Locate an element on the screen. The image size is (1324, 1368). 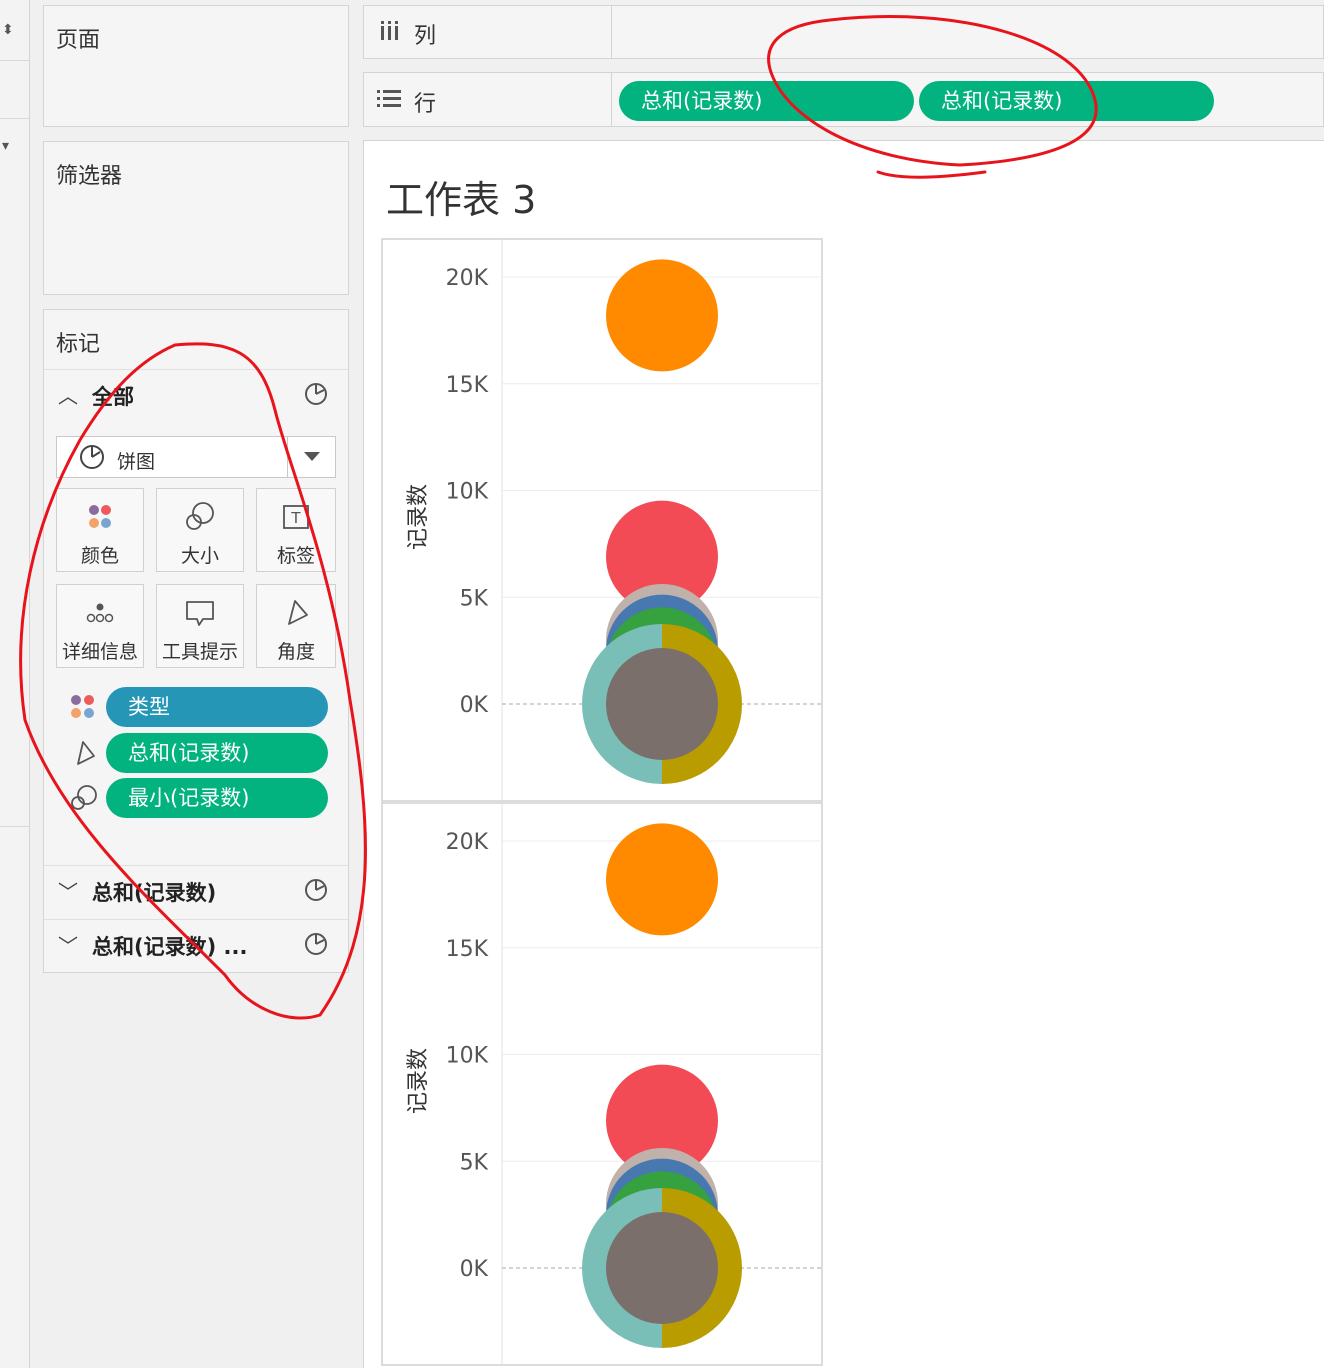
color-label: 颜色 is located at coordinates (99, 556).